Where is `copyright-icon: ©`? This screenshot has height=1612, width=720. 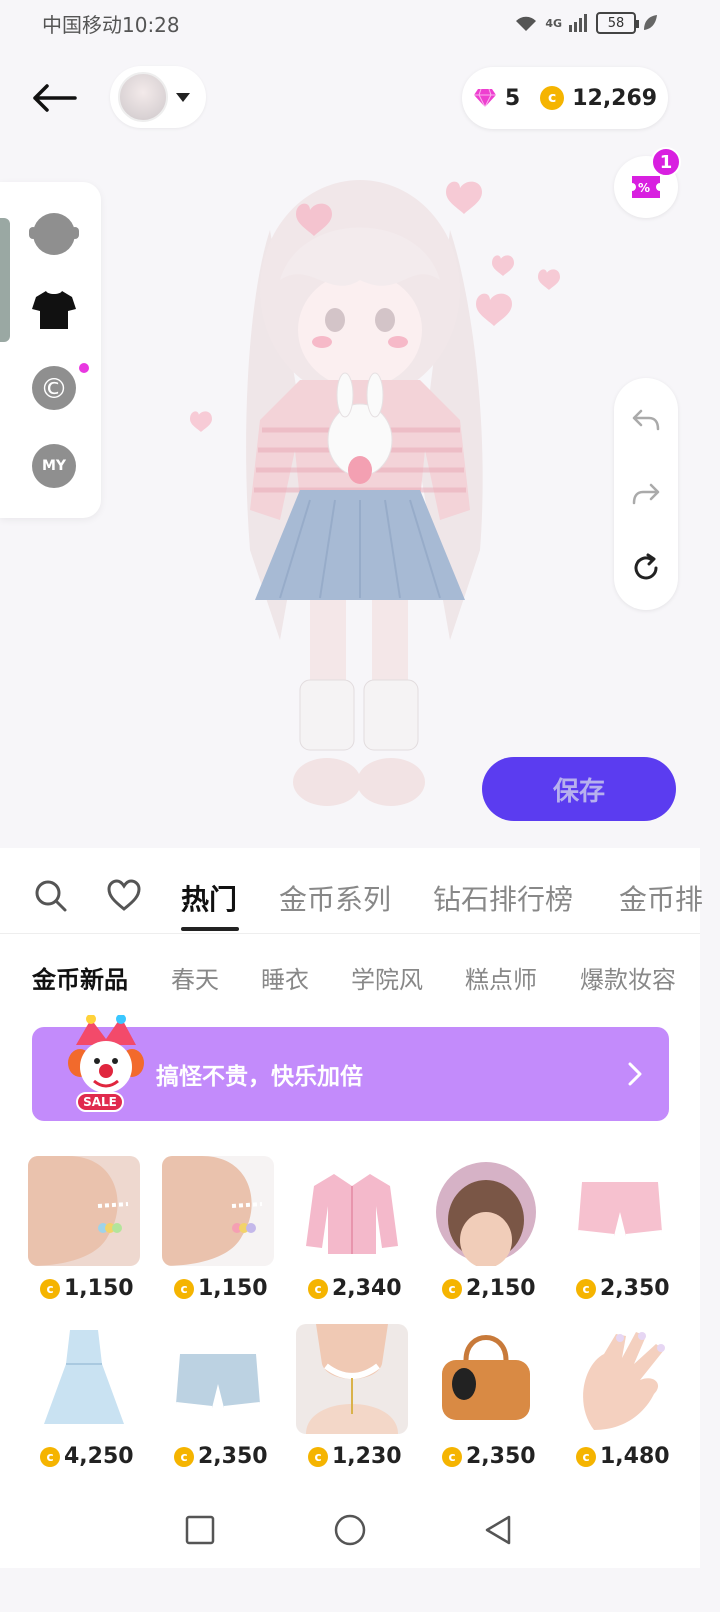 copyright-icon: © is located at coordinates (54, 388).